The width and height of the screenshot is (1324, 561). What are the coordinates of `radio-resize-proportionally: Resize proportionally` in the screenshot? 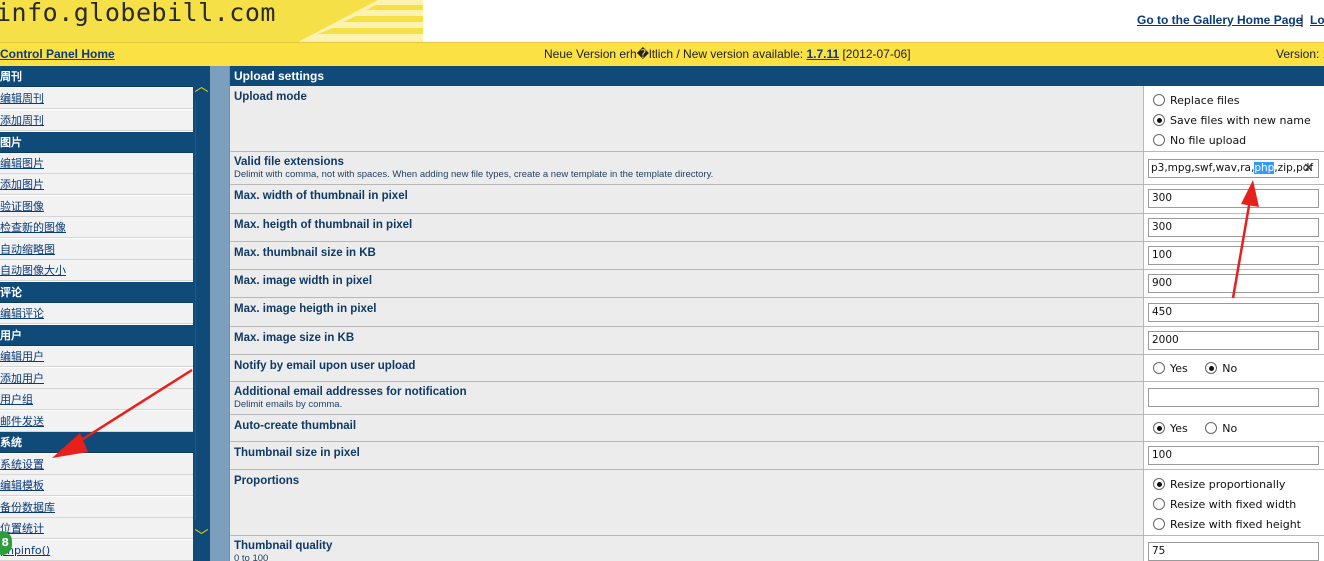 It's located at (1219, 484).